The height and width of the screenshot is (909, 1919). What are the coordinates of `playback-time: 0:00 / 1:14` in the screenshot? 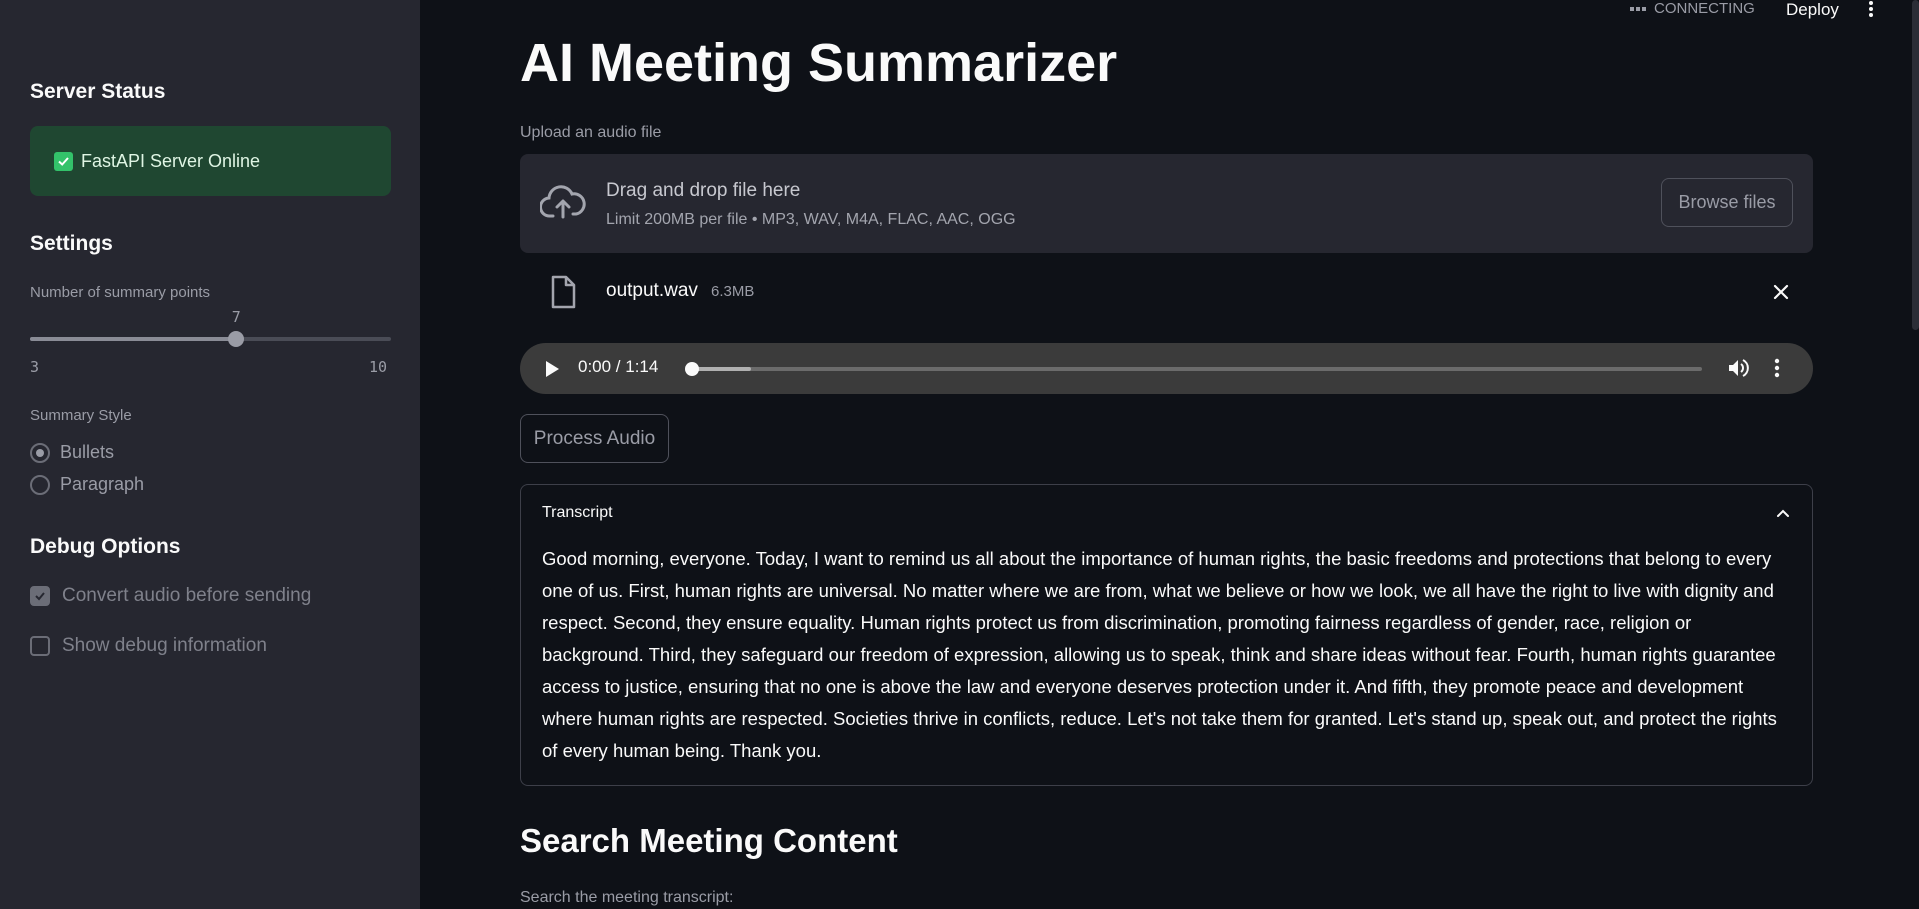 It's located at (618, 366).